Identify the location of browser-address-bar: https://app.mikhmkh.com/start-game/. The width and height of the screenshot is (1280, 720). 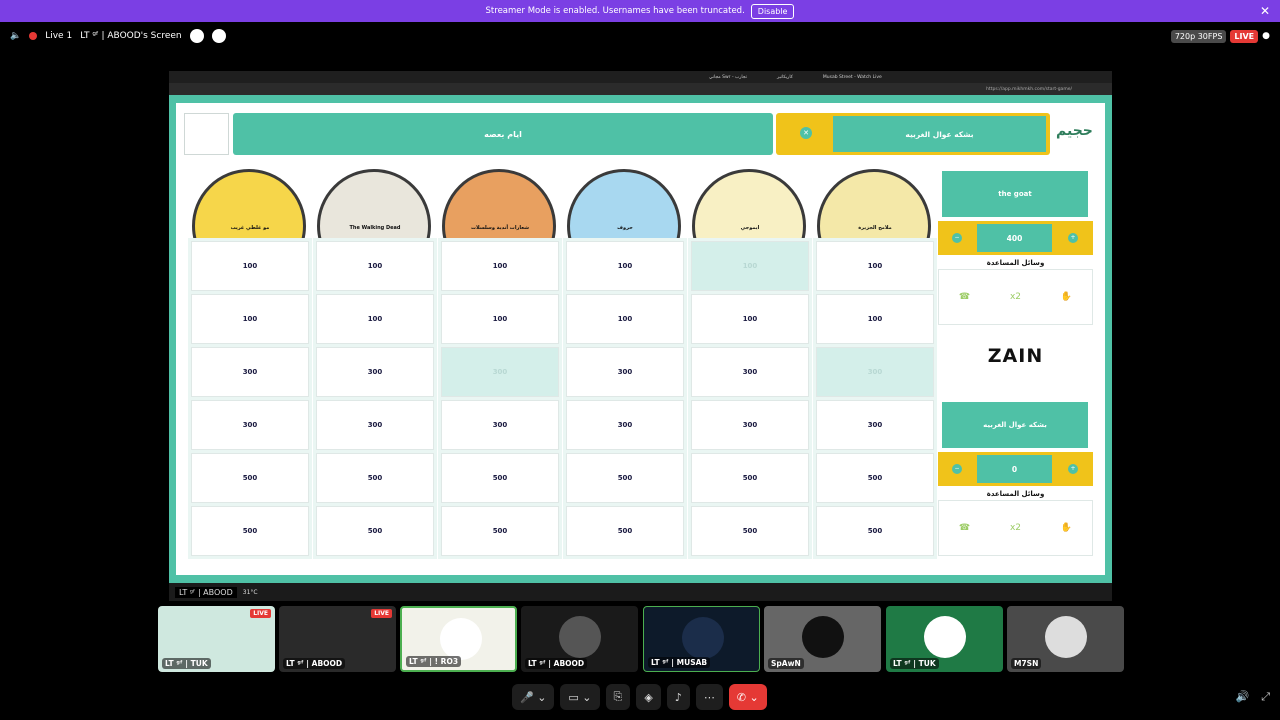
(640, 89).